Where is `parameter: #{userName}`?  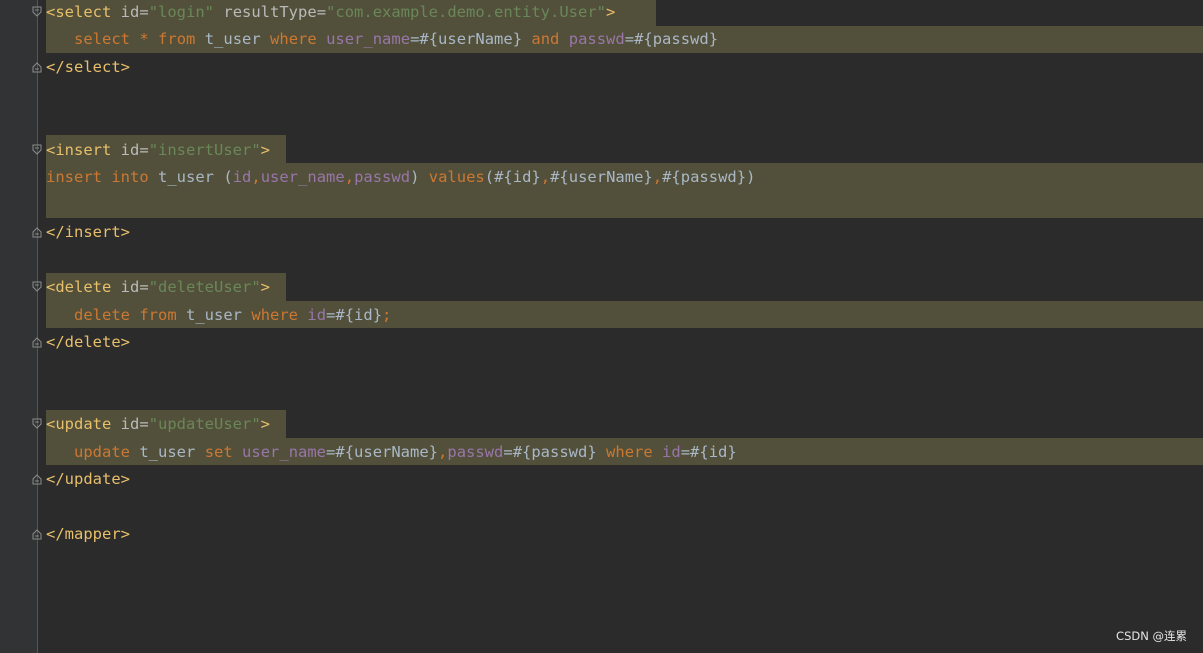
parameter: #{userName} is located at coordinates (601, 177).